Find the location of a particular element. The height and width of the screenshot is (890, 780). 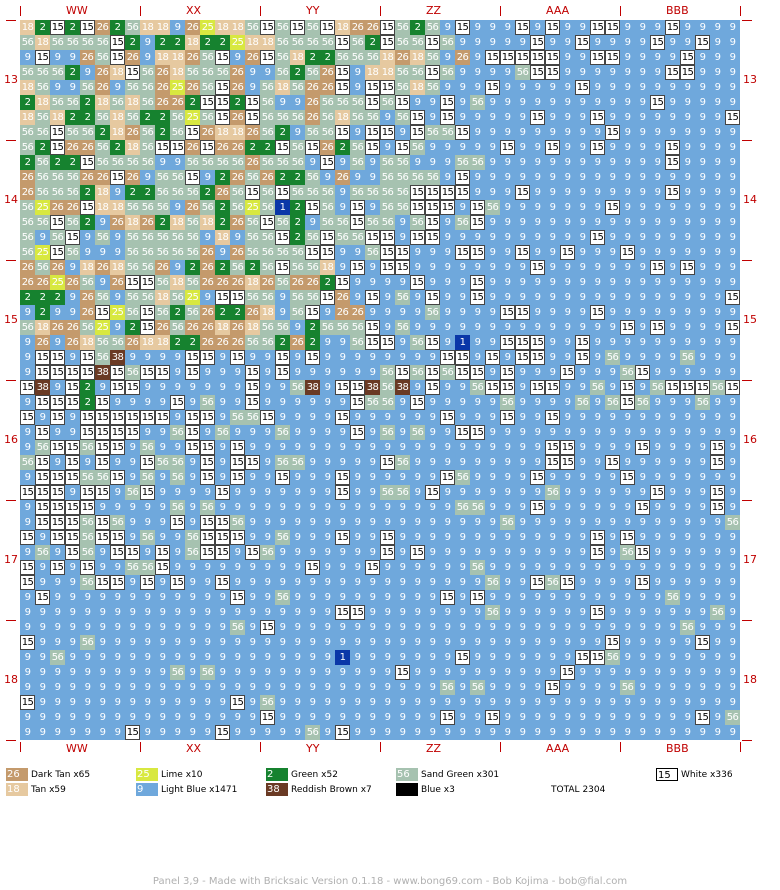

row-label: 14 is located at coordinates (750, 199).